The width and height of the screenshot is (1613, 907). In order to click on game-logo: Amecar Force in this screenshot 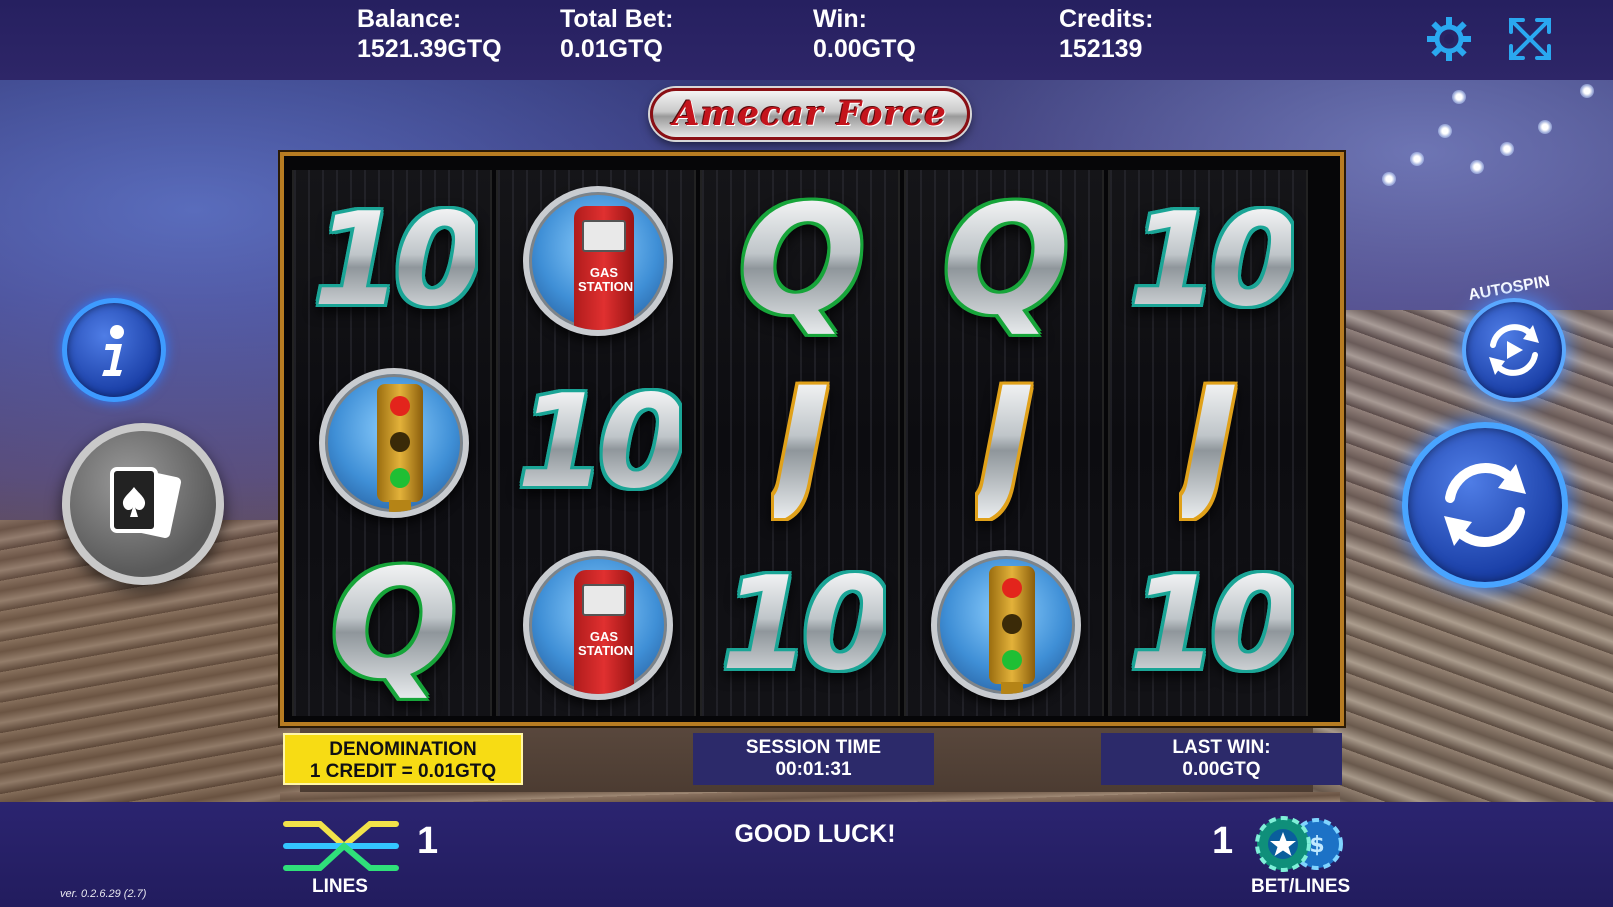, I will do `click(810, 114)`.